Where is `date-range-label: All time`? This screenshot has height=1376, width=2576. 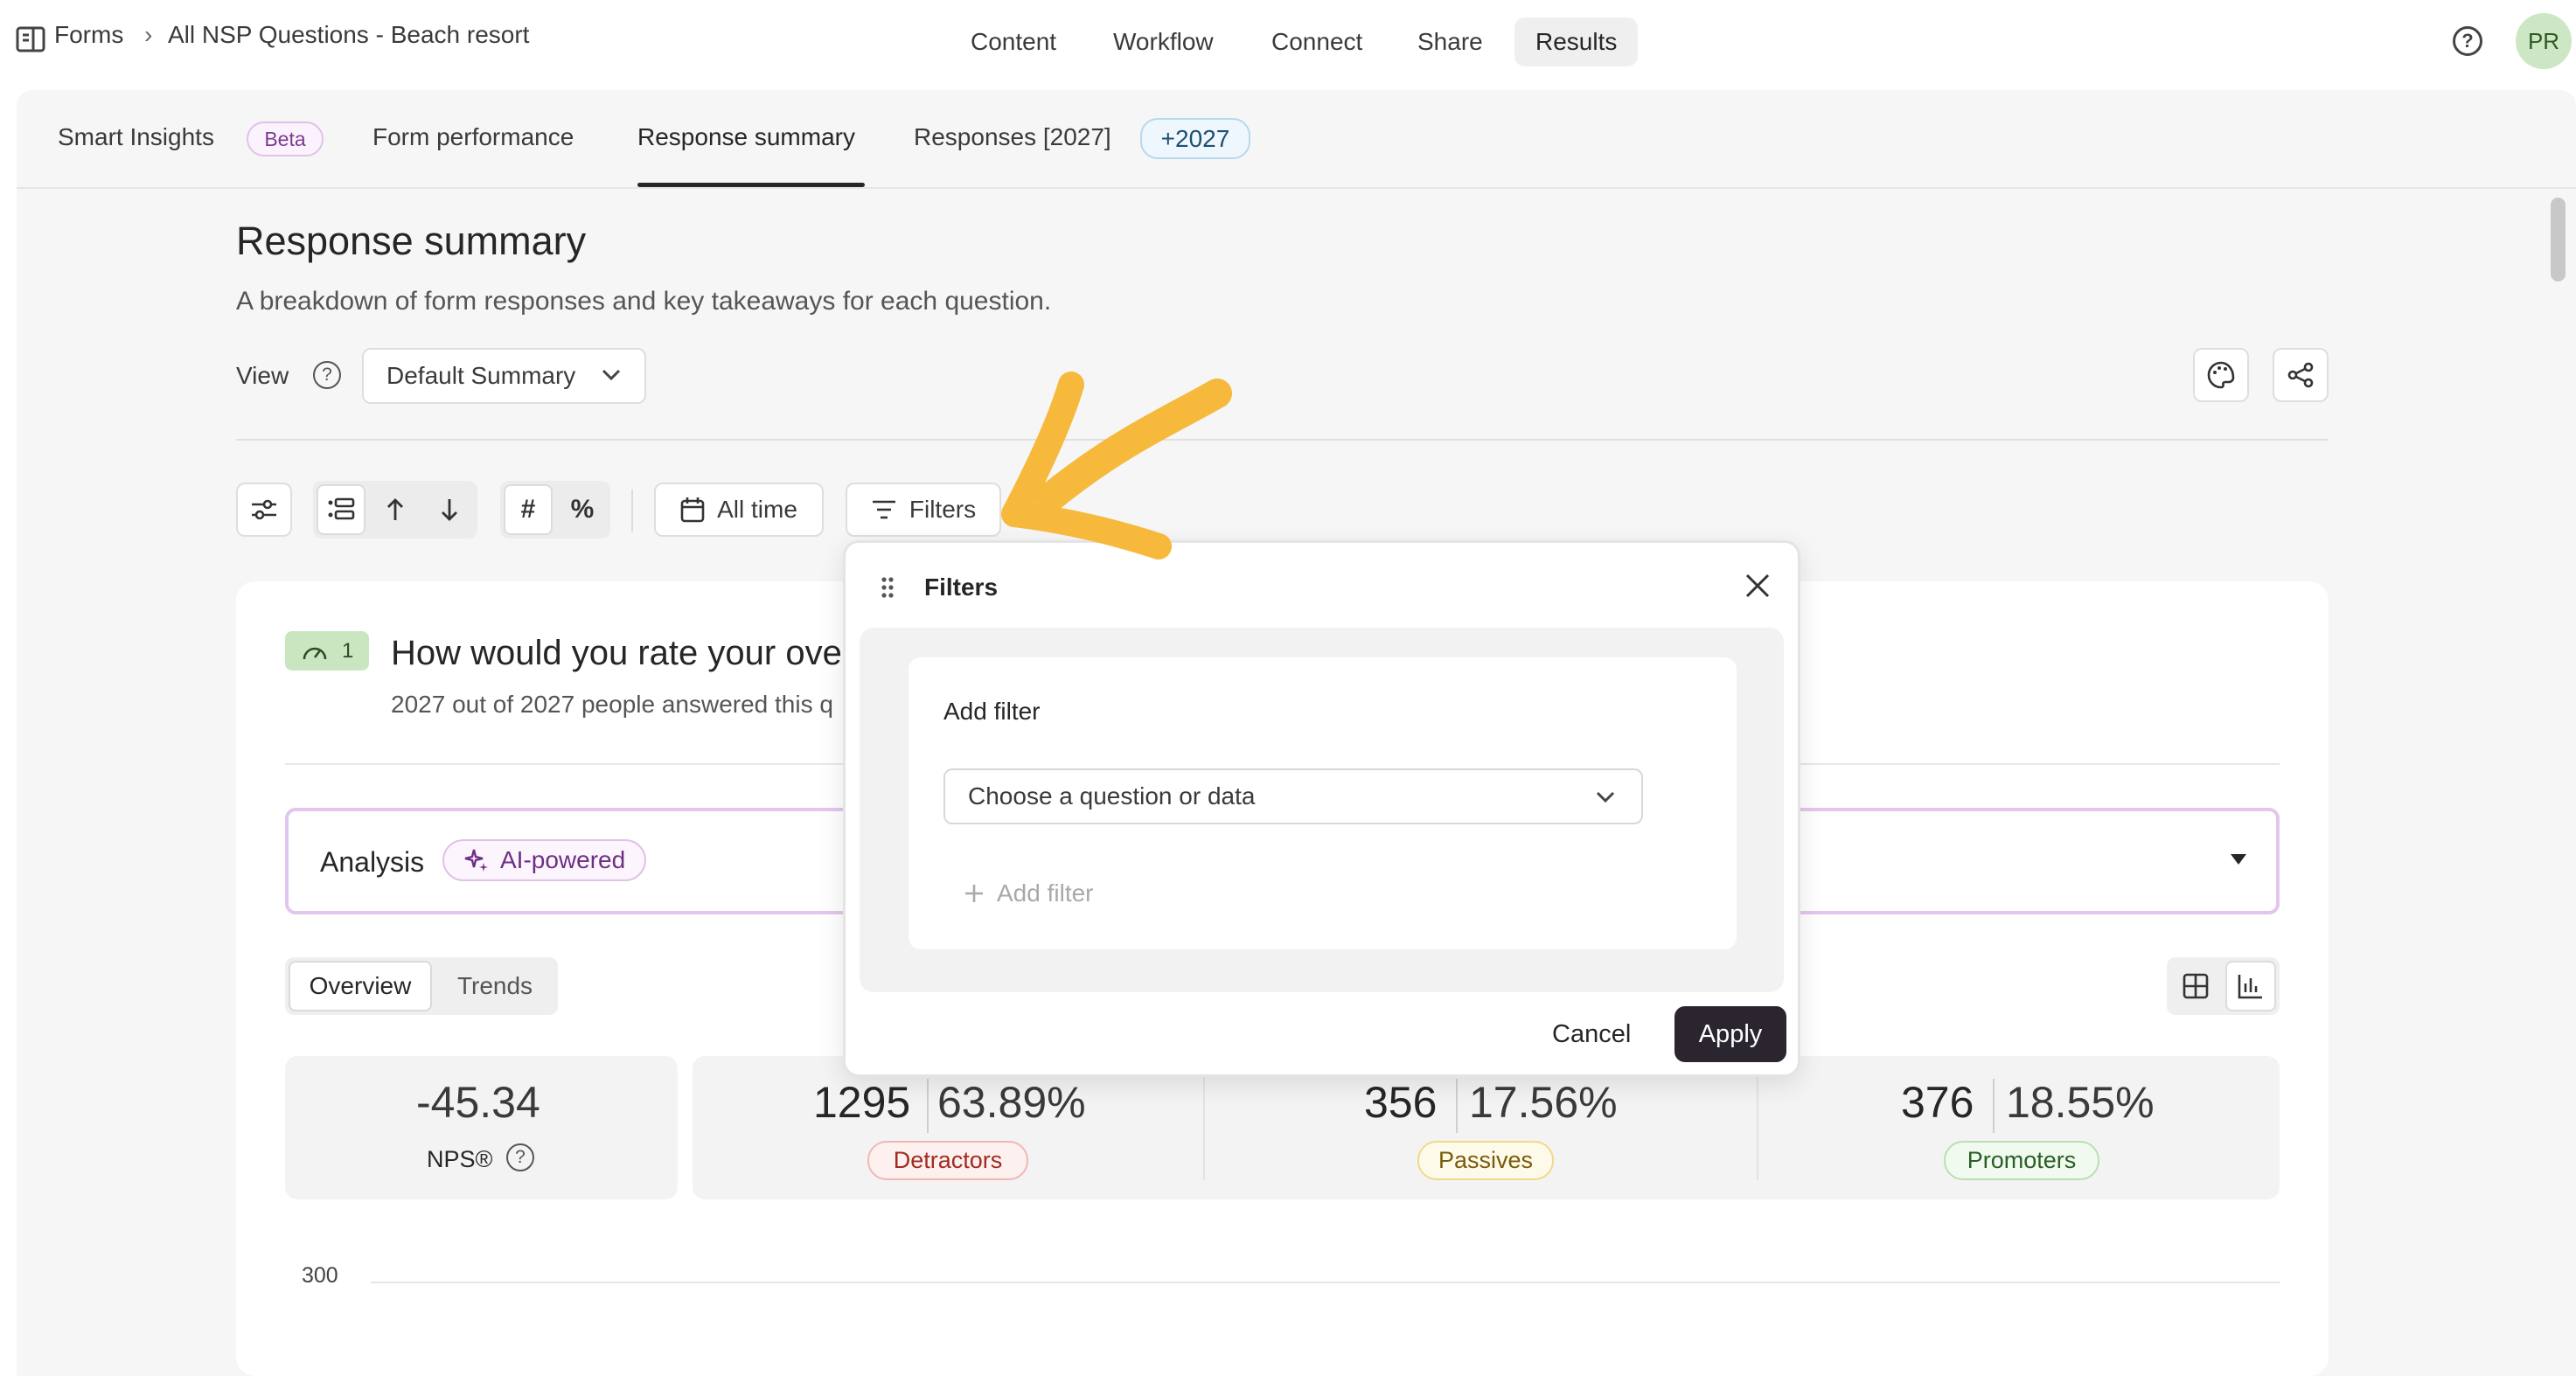
date-range-label: All time is located at coordinates (757, 509).